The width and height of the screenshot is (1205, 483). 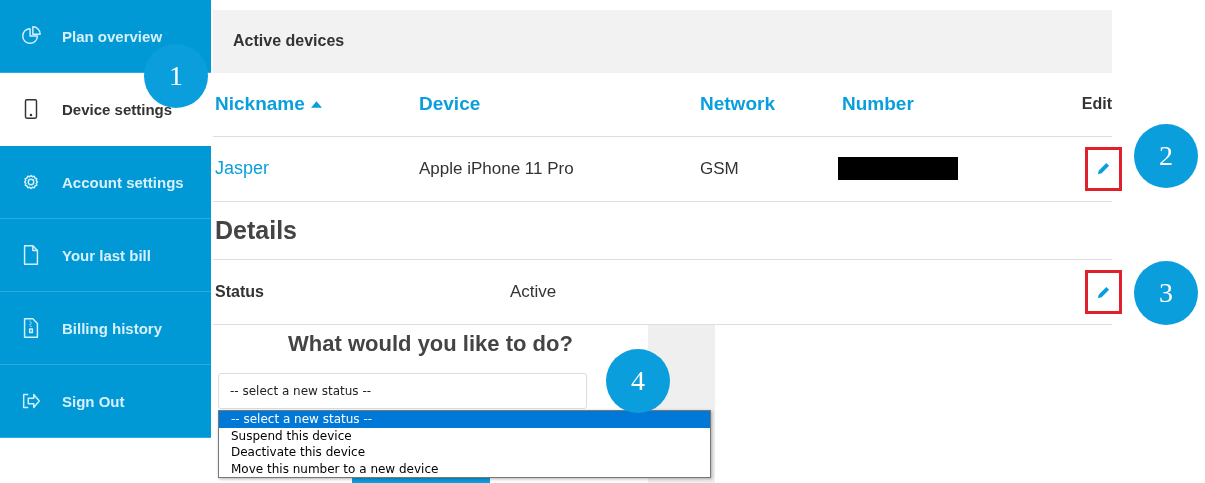 What do you see at coordinates (1166, 293) in the screenshot?
I see `callout-tooltip: 3` at bounding box center [1166, 293].